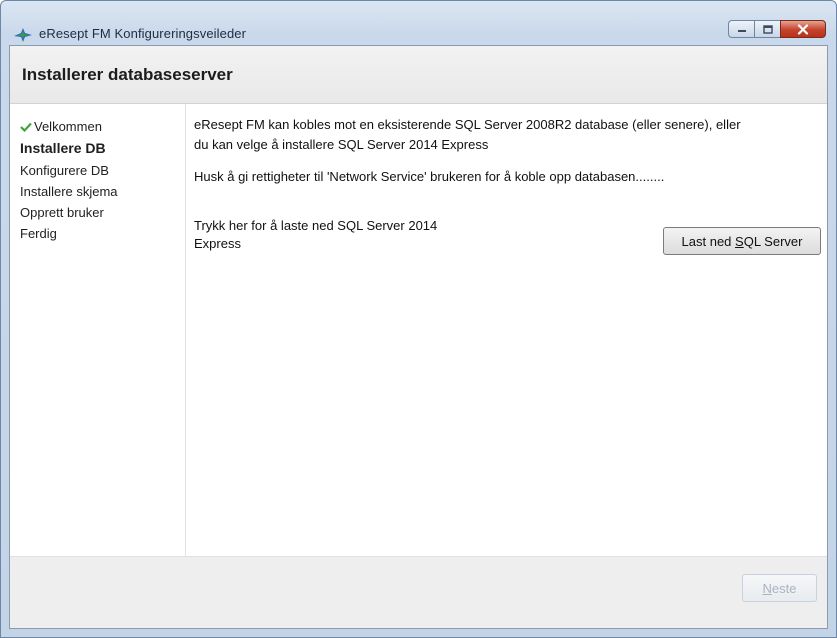  I want to click on minimize-icon, so click(741, 31).